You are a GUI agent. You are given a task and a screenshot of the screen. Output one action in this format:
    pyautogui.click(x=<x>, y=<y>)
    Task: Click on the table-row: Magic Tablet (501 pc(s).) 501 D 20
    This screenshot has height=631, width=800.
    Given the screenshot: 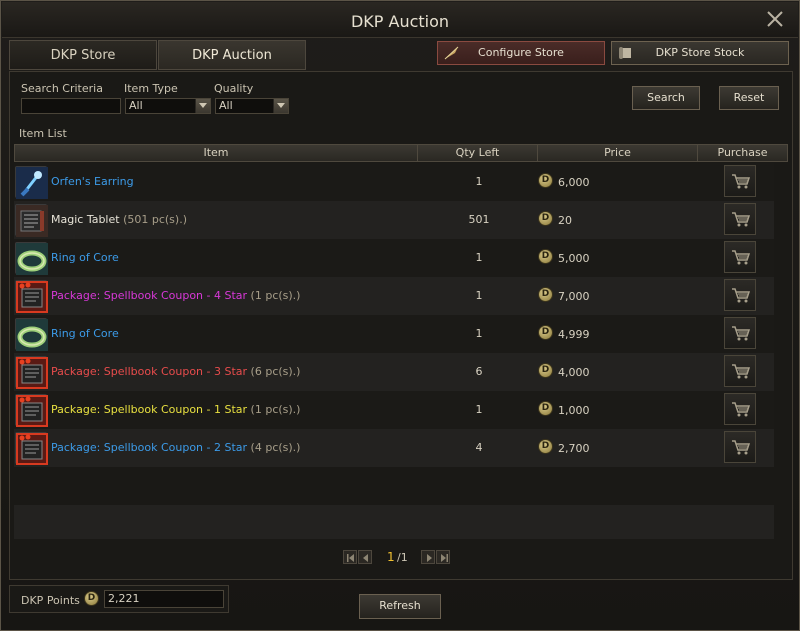 What is the action you would take?
    pyautogui.click(x=394, y=220)
    